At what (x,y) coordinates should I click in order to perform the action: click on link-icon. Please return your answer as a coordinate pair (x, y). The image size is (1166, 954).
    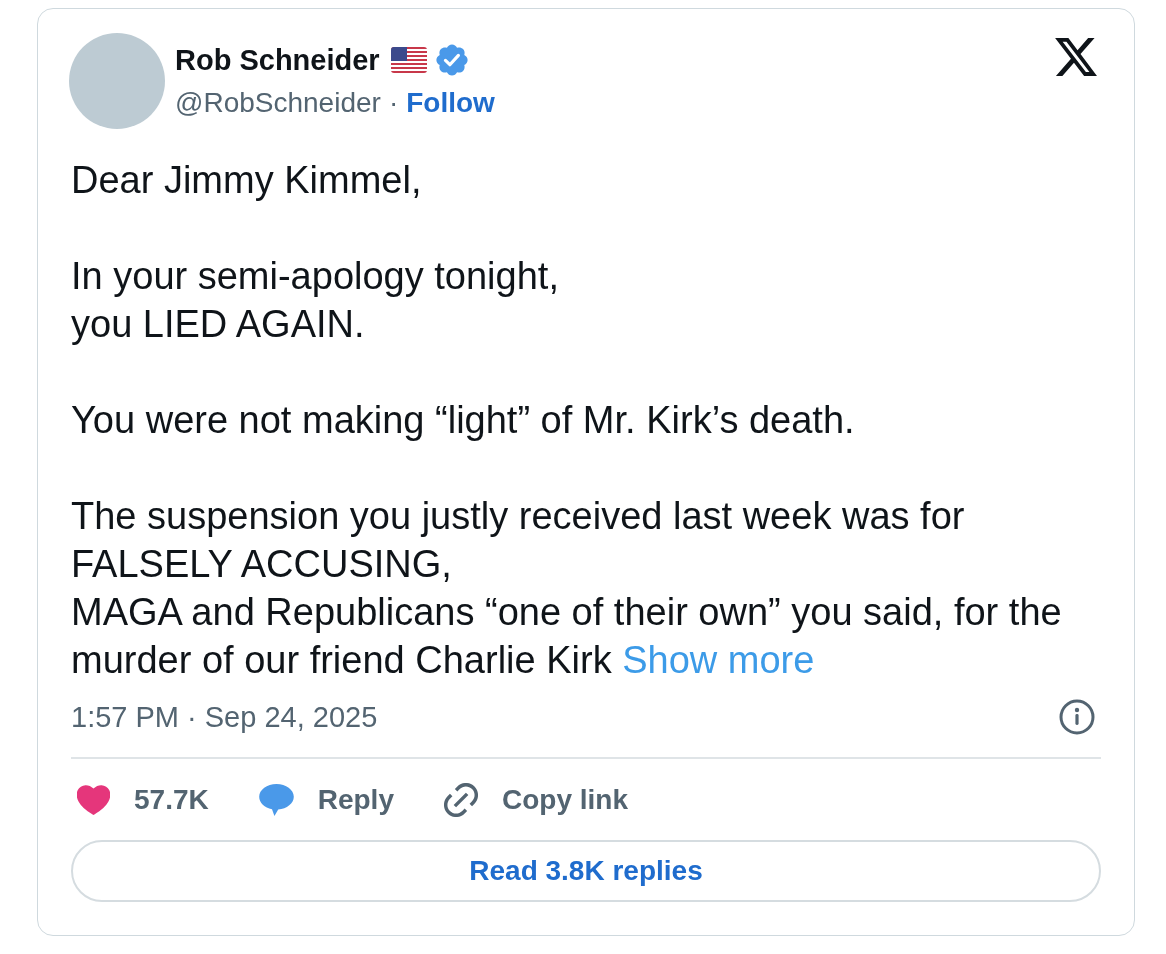
    Looking at the image, I should click on (460, 800).